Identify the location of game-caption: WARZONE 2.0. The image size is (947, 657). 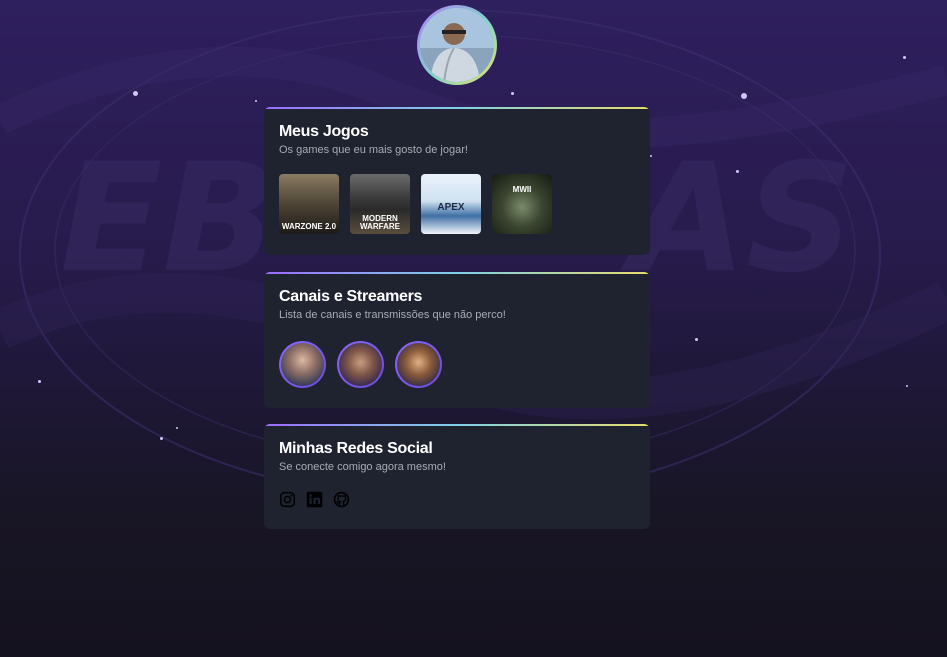
(309, 226).